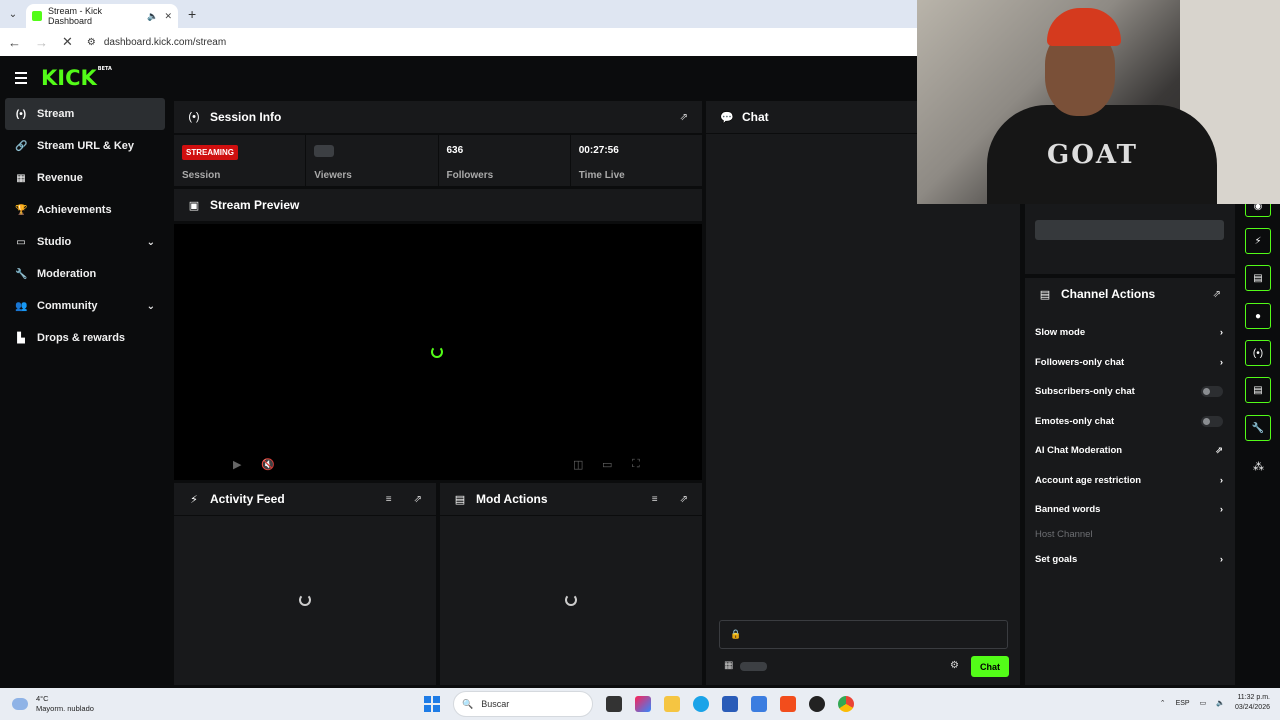 This screenshot has height=720, width=1280. I want to click on rail-activity-button: ⚡, so click(1258, 241).